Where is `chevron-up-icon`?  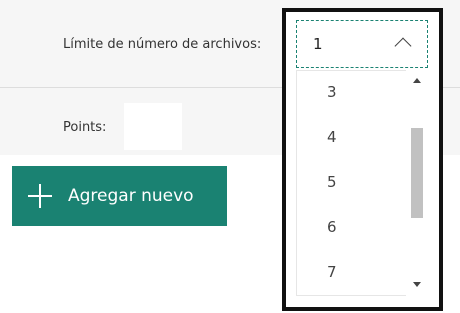 chevron-up-icon is located at coordinates (403, 46).